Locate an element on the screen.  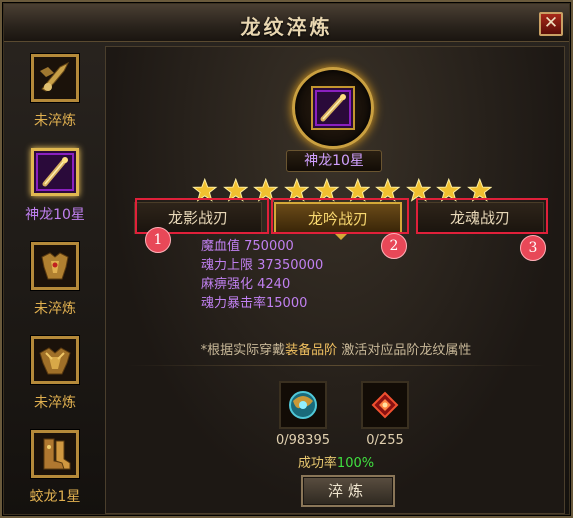
material-count: 0/98395 is located at coordinates (302, 440).